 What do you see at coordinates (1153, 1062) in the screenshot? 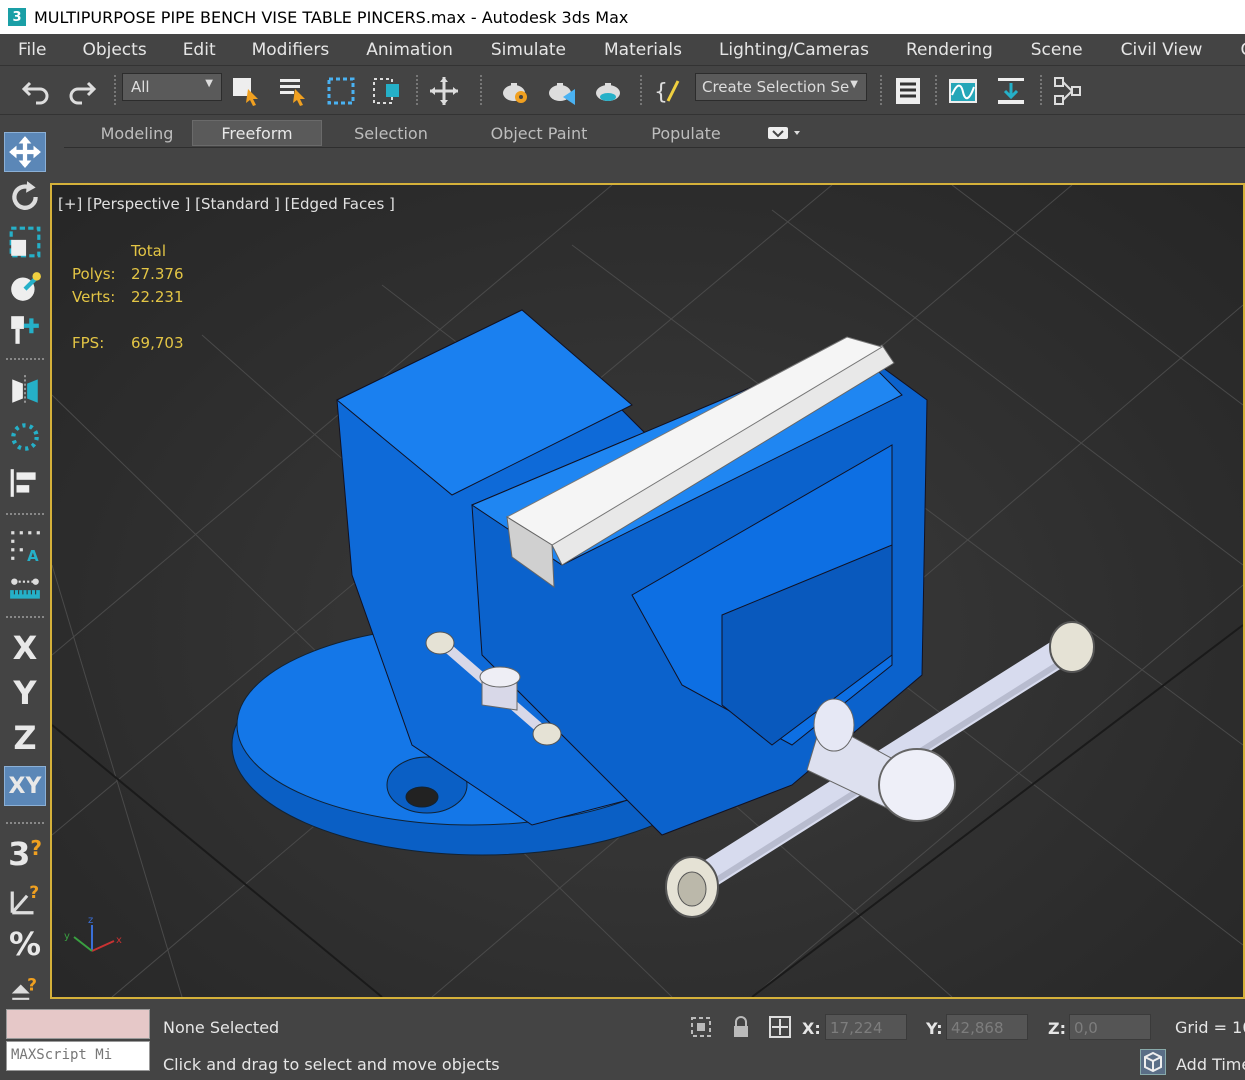
I see `add-time-tag-button` at bounding box center [1153, 1062].